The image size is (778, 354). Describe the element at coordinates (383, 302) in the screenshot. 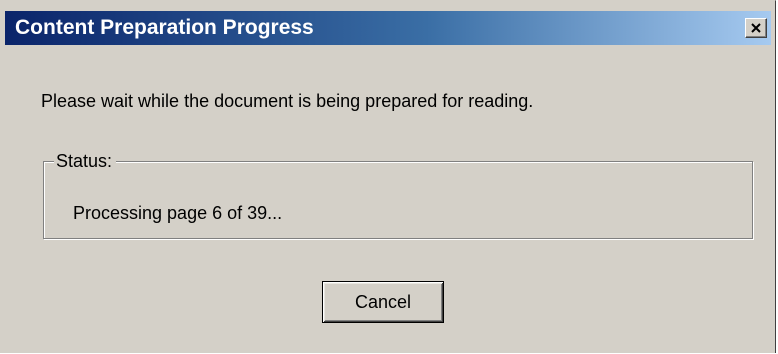

I see `cancel-button: Cancel` at that location.